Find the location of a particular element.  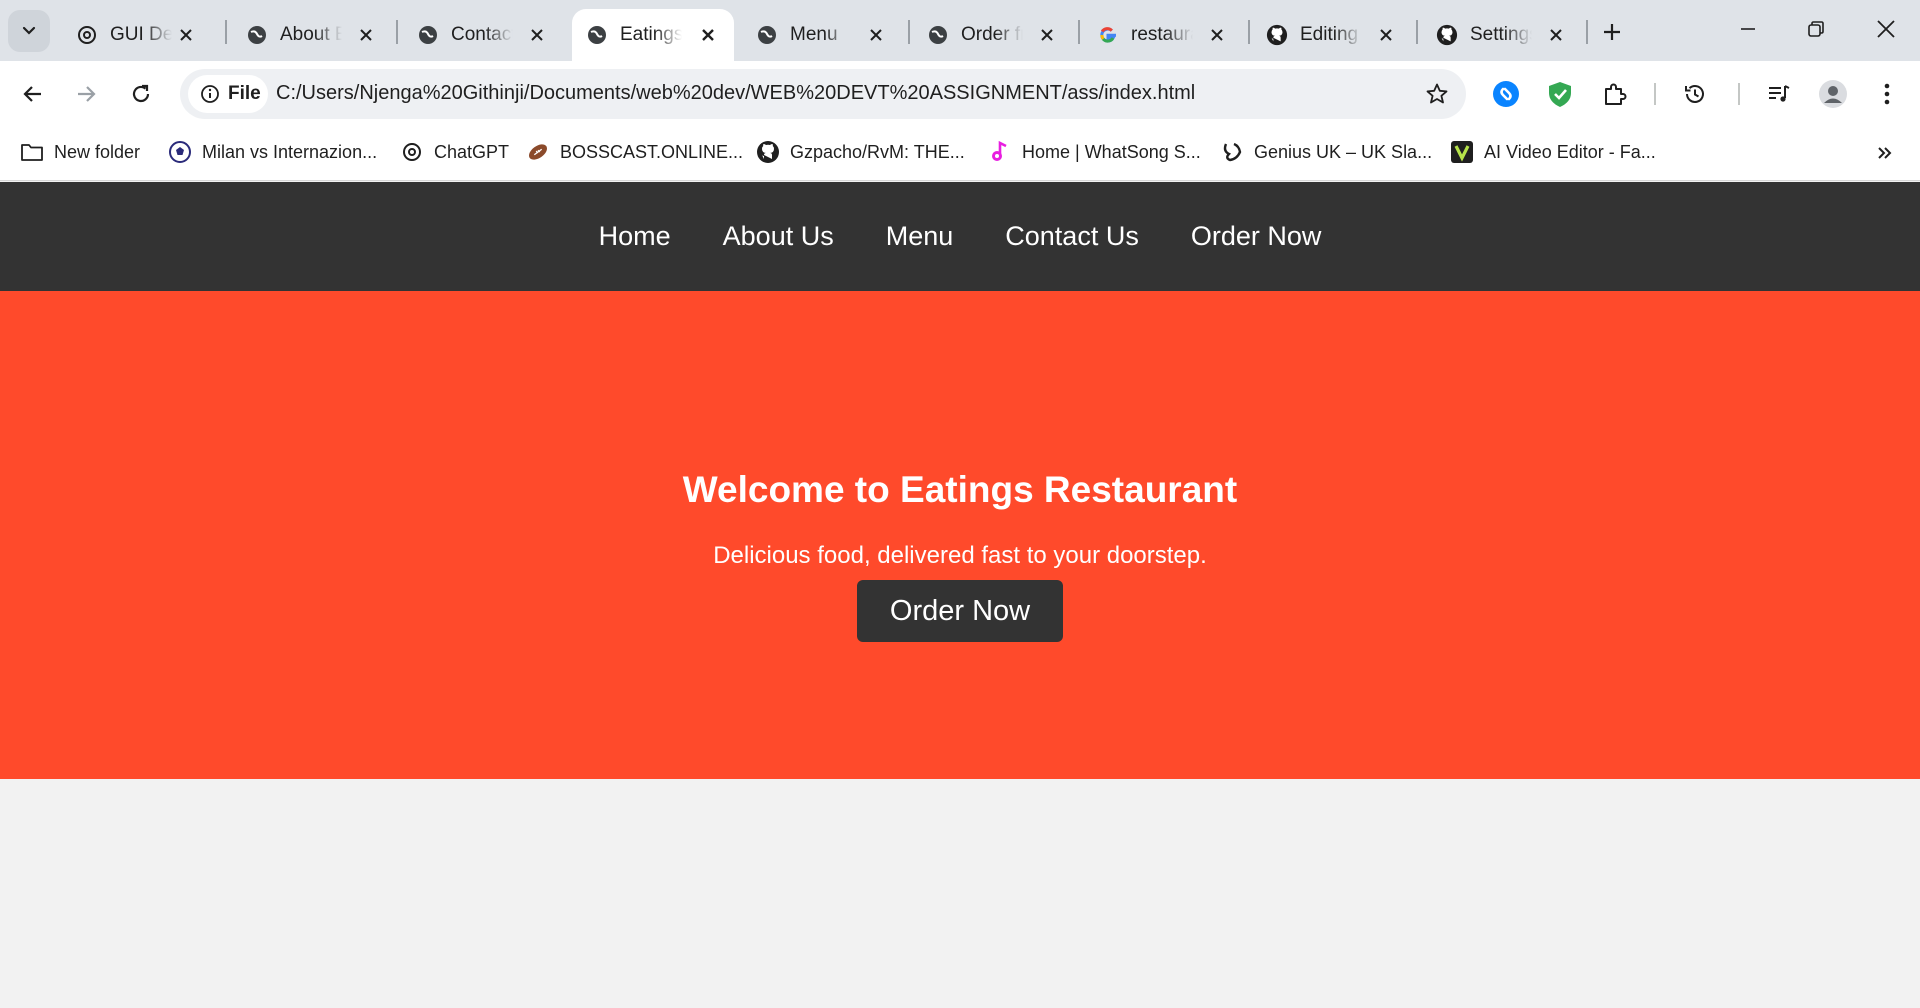

browser-tab: About Eatings is located at coordinates (312, 35).